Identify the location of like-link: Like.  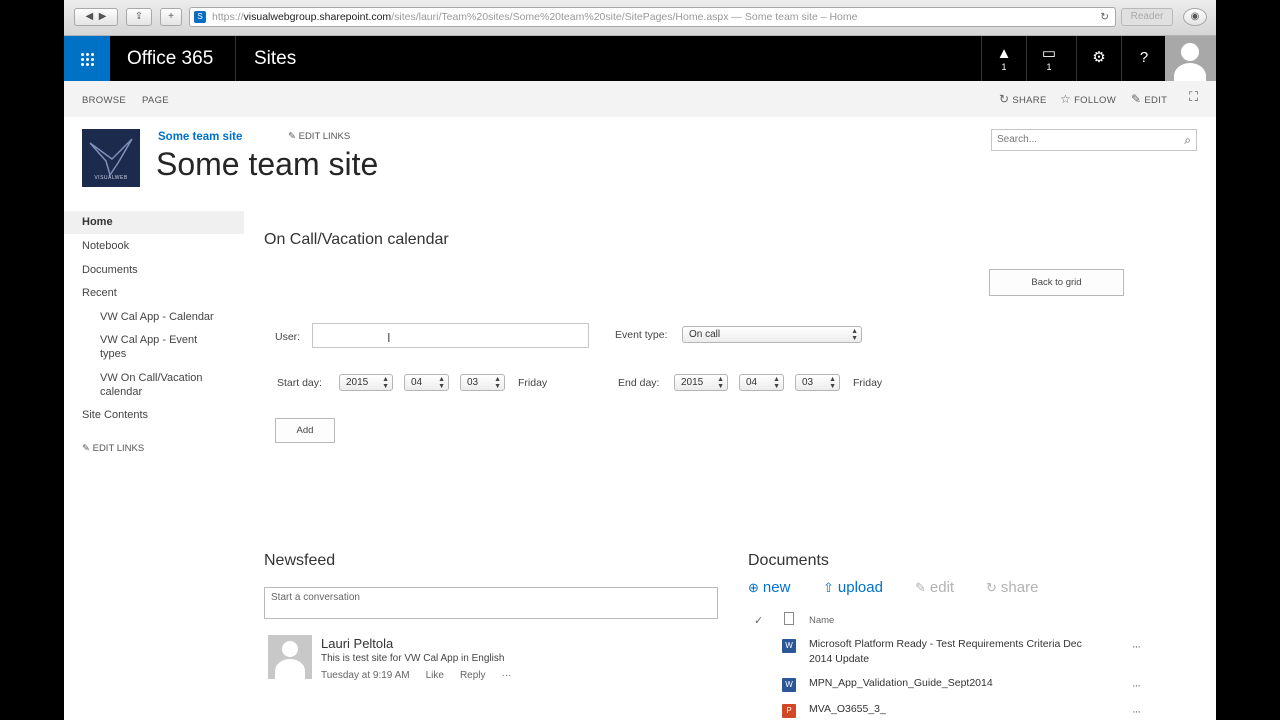
(435, 675).